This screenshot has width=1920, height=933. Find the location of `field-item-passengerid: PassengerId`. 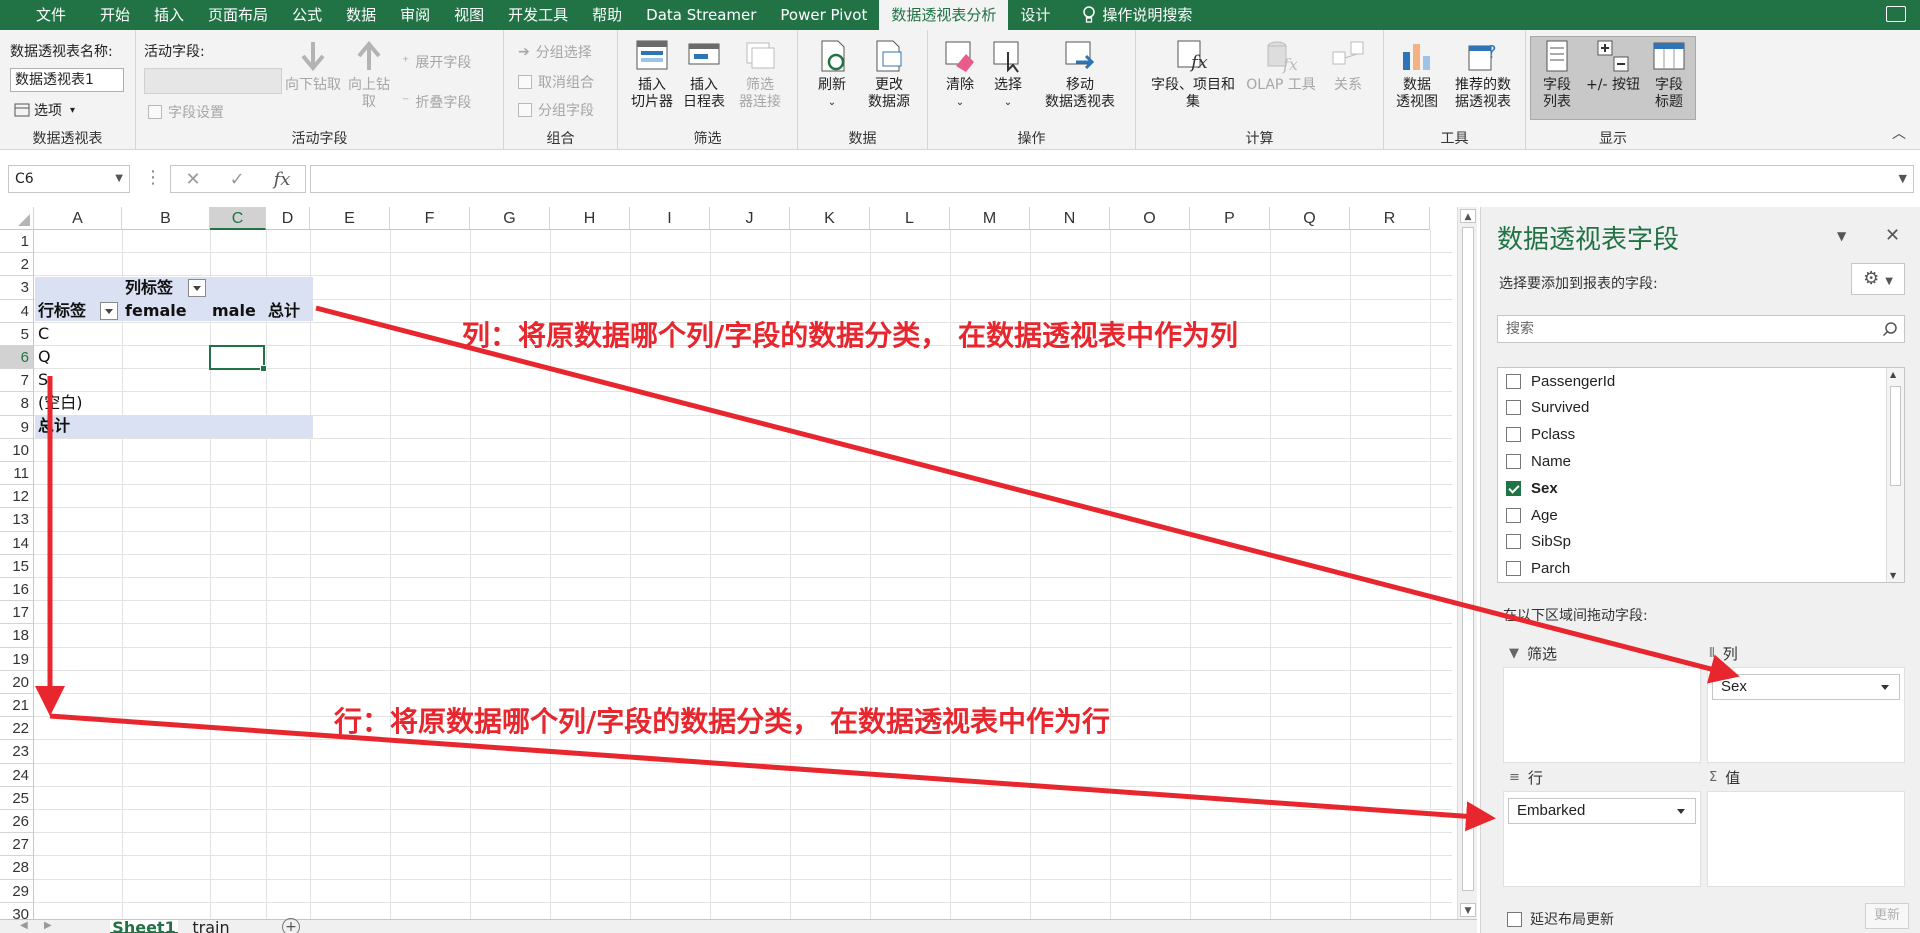

field-item-passengerid: PassengerId is located at coordinates (1560, 381).